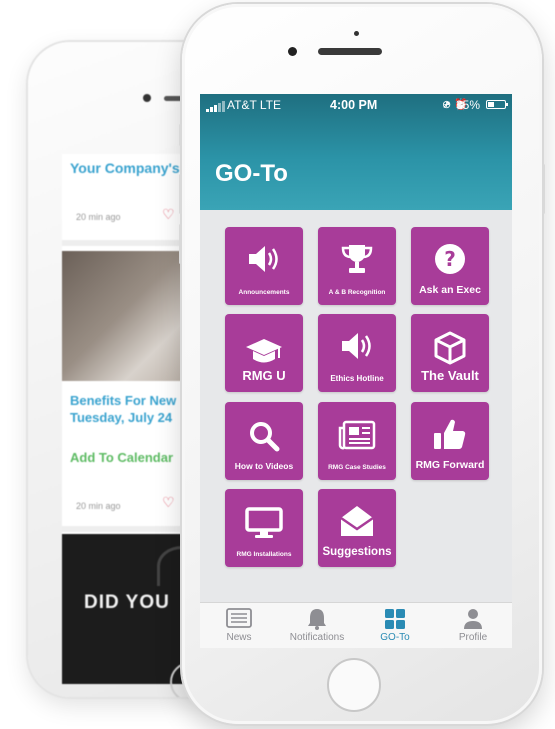 The width and height of the screenshot is (555, 729). I want to click on volume-down-button, so click(180, 244).